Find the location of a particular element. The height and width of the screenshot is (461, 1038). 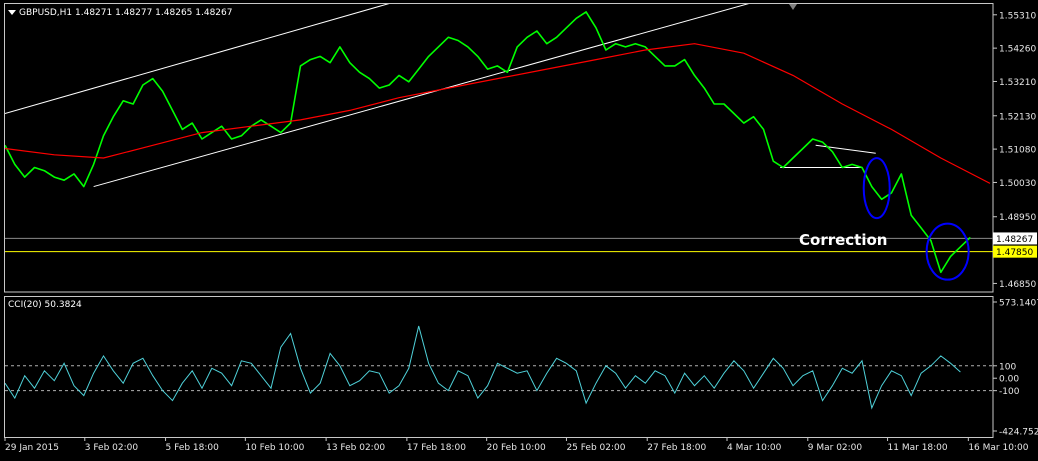

overlays: Correction is located at coordinates (884, 219).